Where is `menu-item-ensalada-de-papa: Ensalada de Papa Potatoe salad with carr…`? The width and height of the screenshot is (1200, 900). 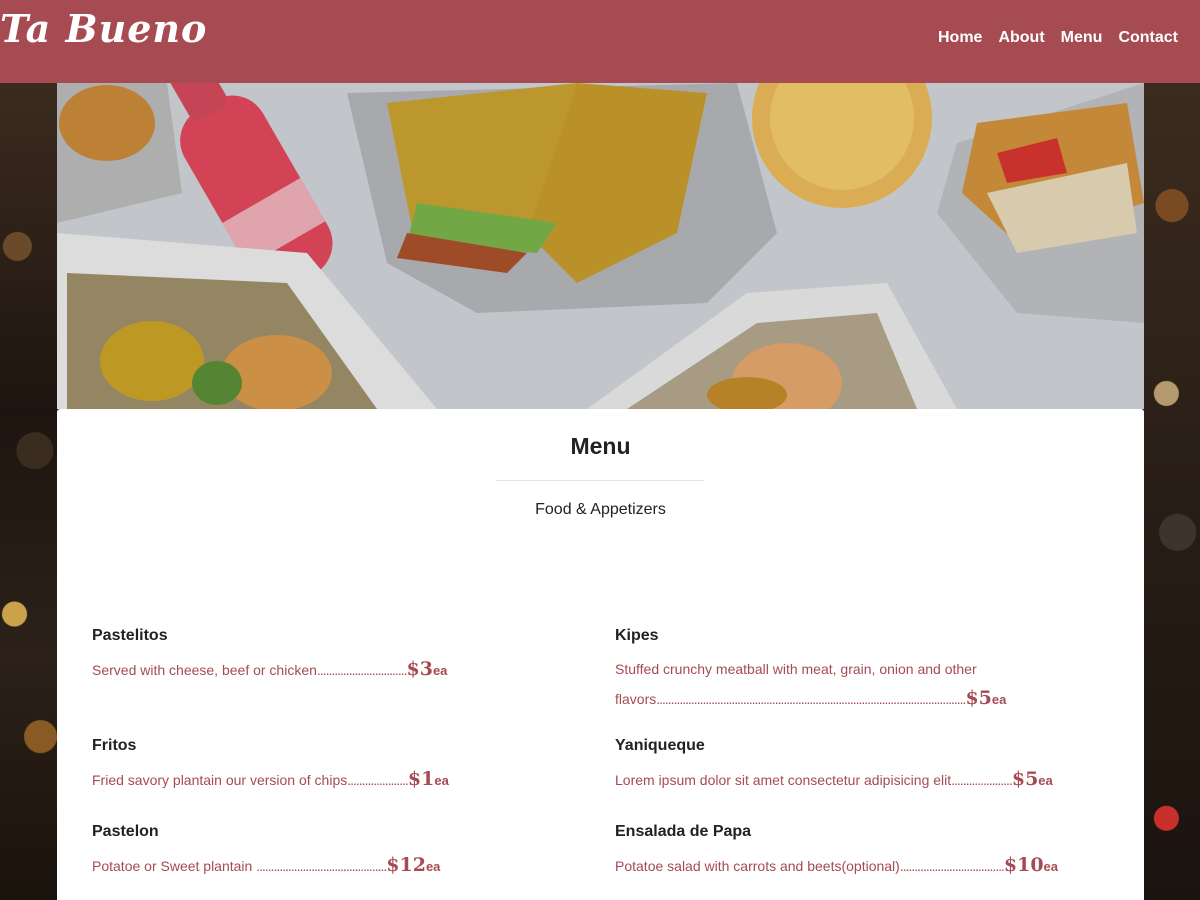
menu-item-ensalada-de-papa: Ensalada de Papa Potatoe salad with carr… is located at coordinates (850, 852).